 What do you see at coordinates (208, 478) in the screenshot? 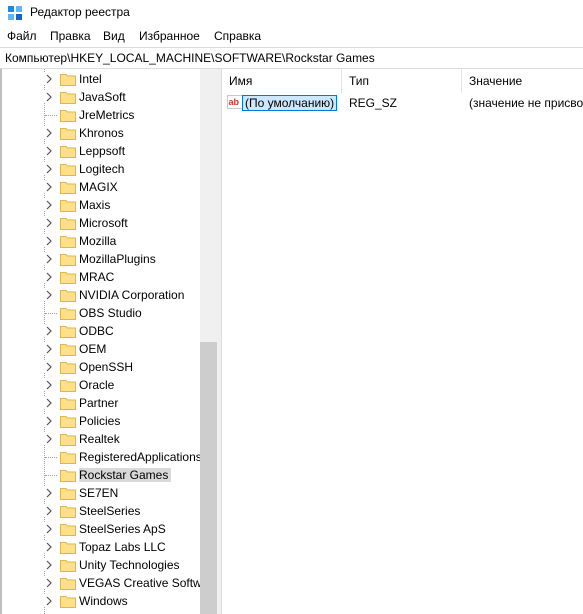
I see `tree-scrollbar-thumb` at bounding box center [208, 478].